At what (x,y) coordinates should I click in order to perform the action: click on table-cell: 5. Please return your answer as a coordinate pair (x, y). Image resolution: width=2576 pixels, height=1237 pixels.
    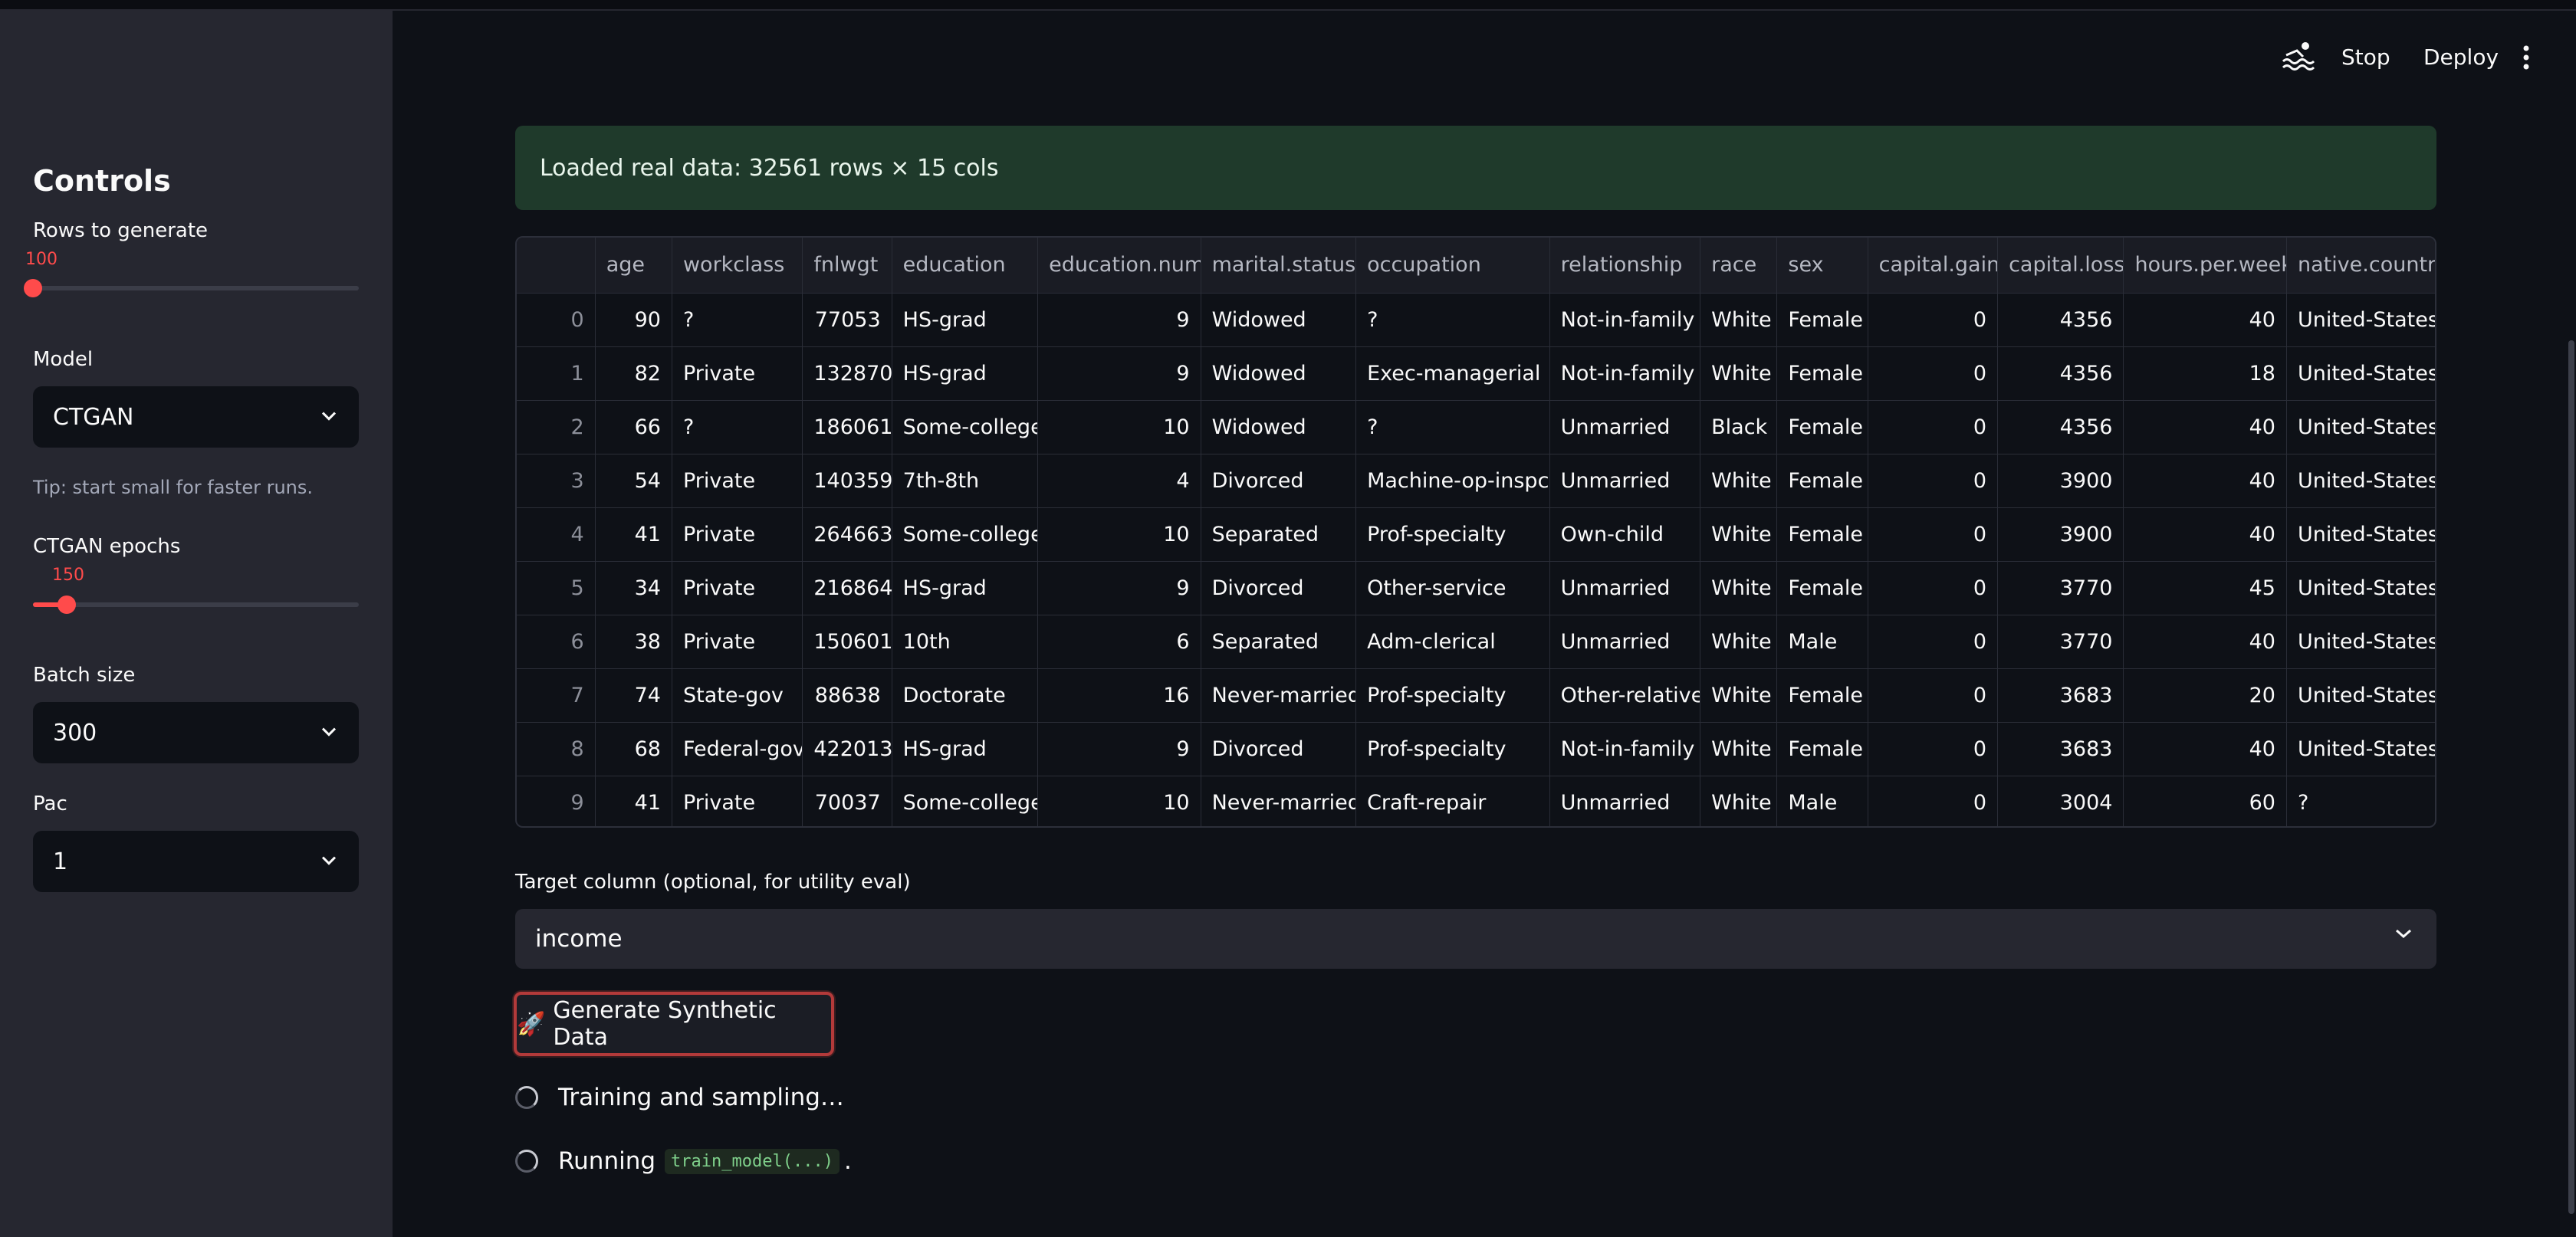
    Looking at the image, I should click on (557, 588).